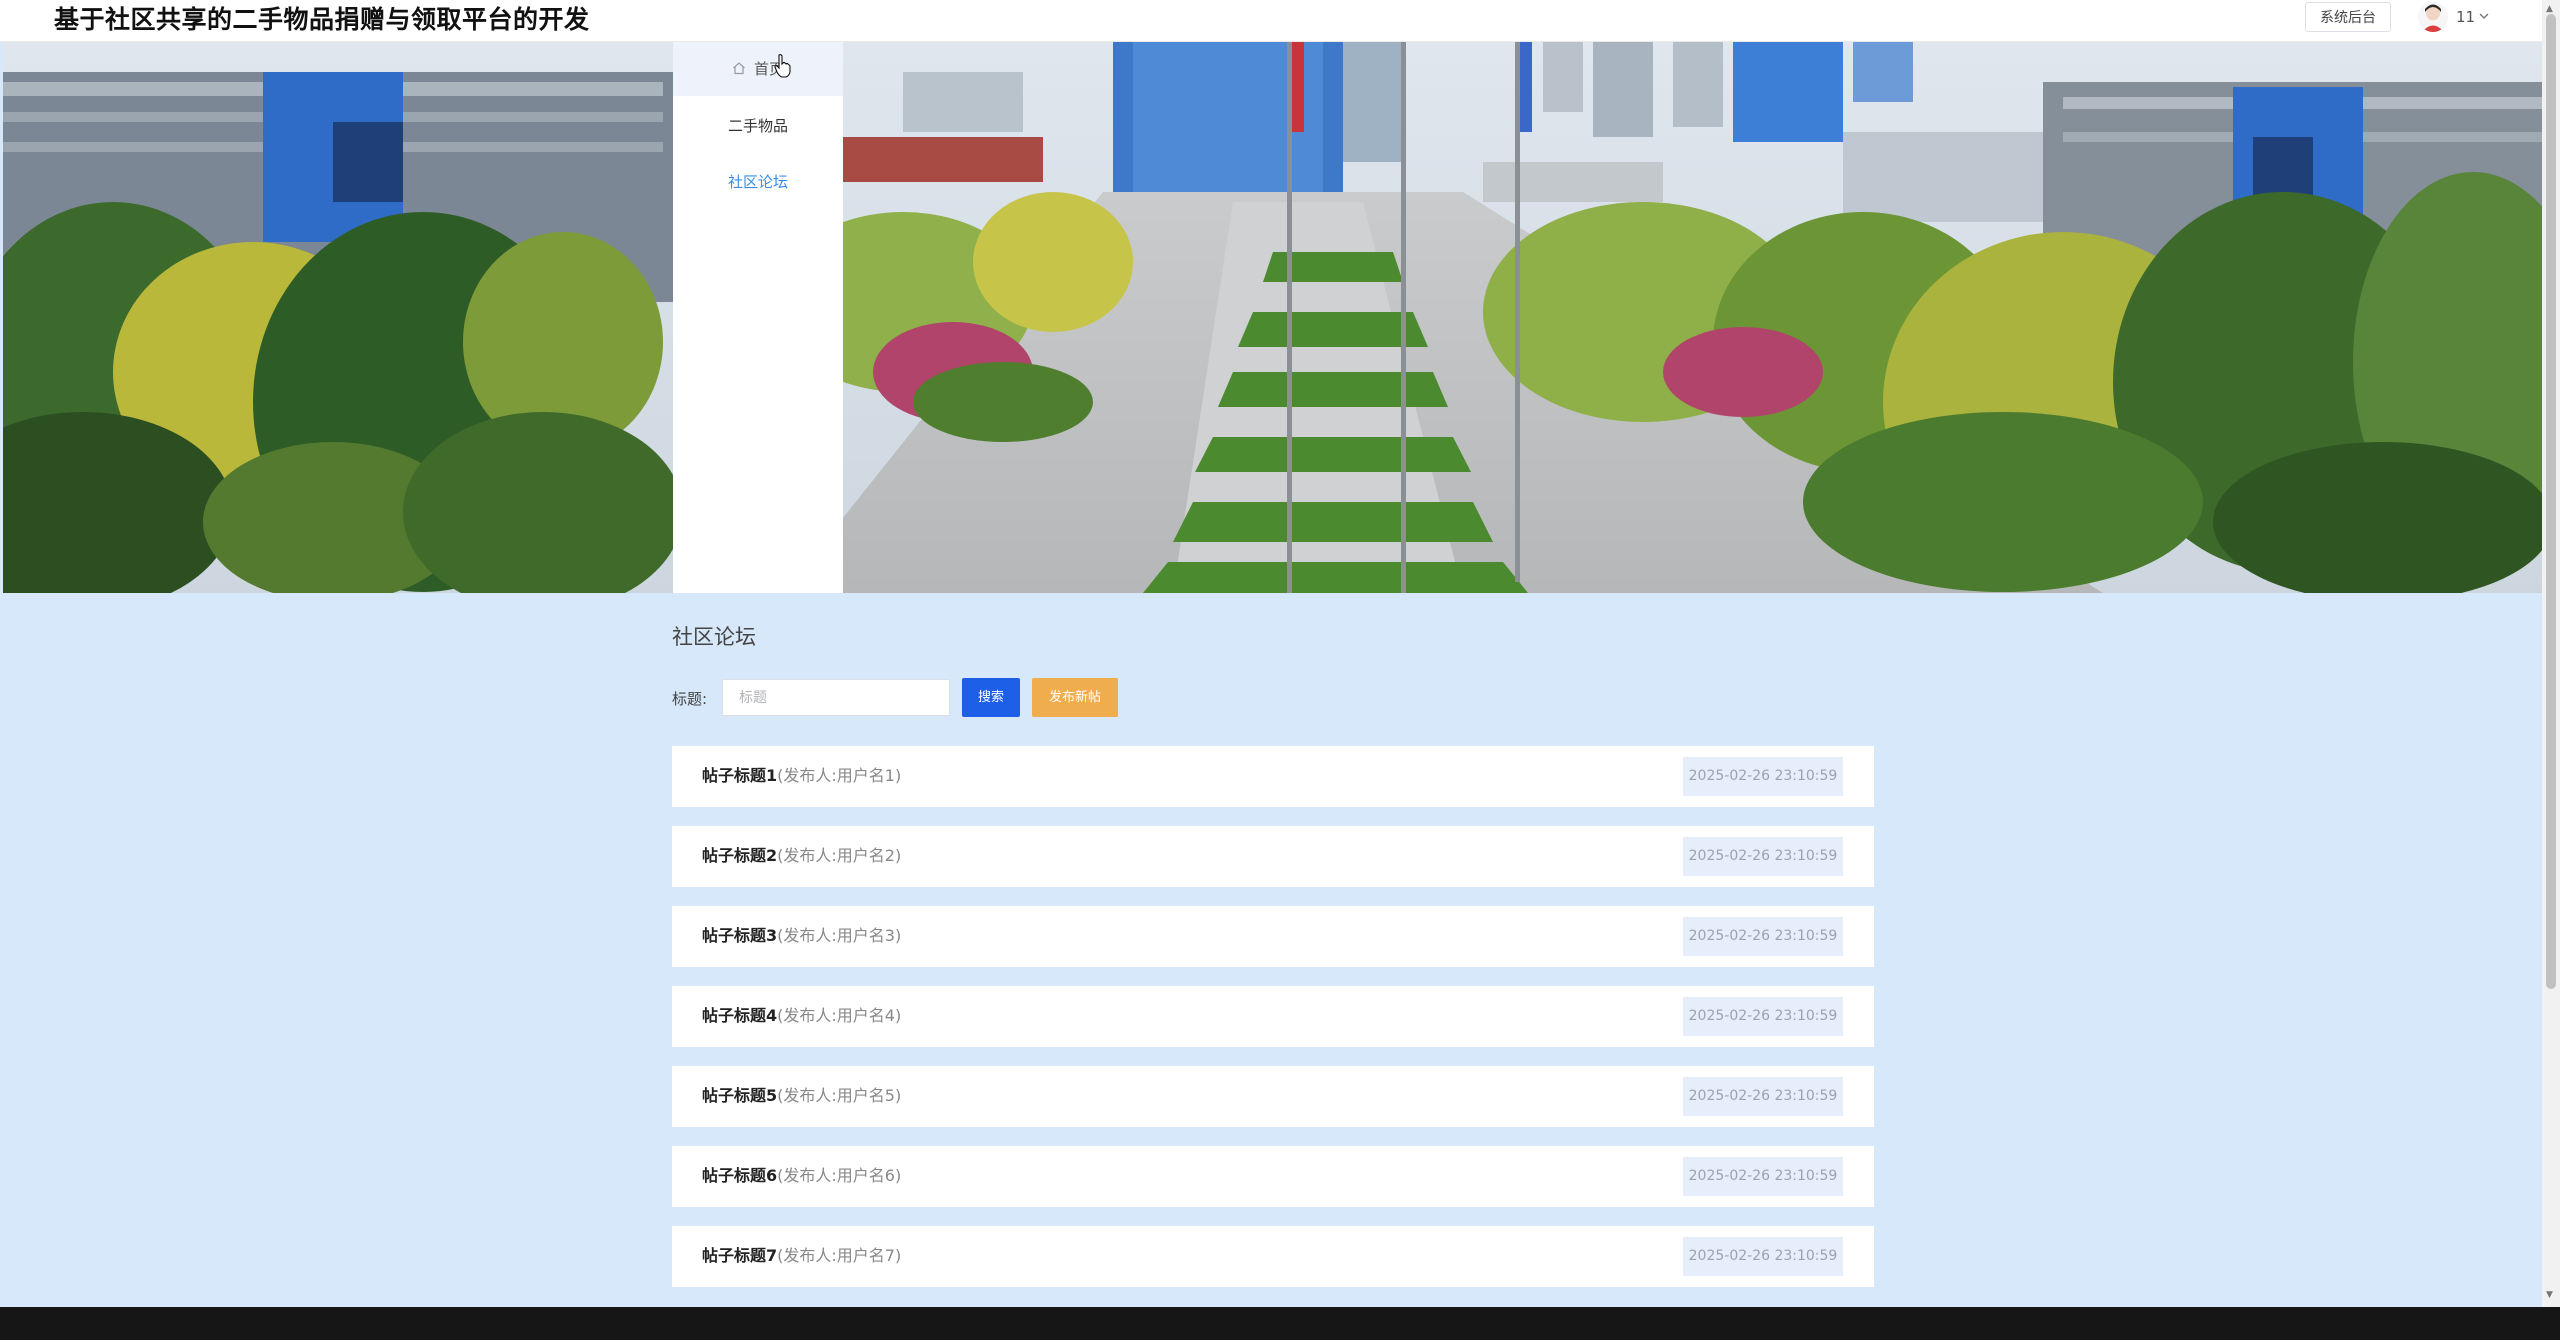 This screenshot has height=1340, width=2560. Describe the element at coordinates (839, 1175) in the screenshot. I see `post-author: (发布人:用户名6)` at that location.